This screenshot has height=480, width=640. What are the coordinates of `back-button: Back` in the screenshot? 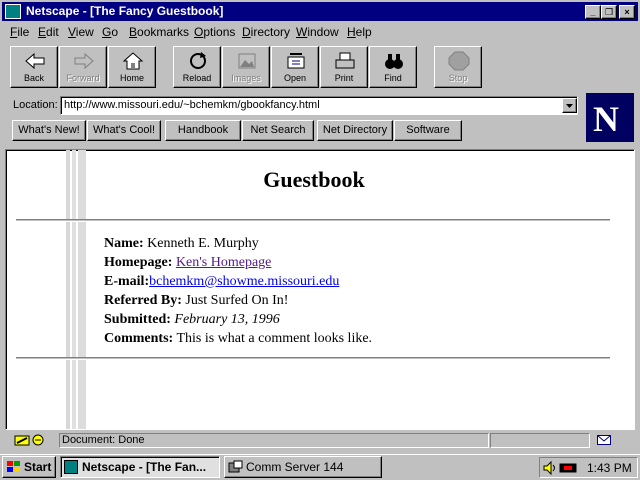 It's located at (34, 67).